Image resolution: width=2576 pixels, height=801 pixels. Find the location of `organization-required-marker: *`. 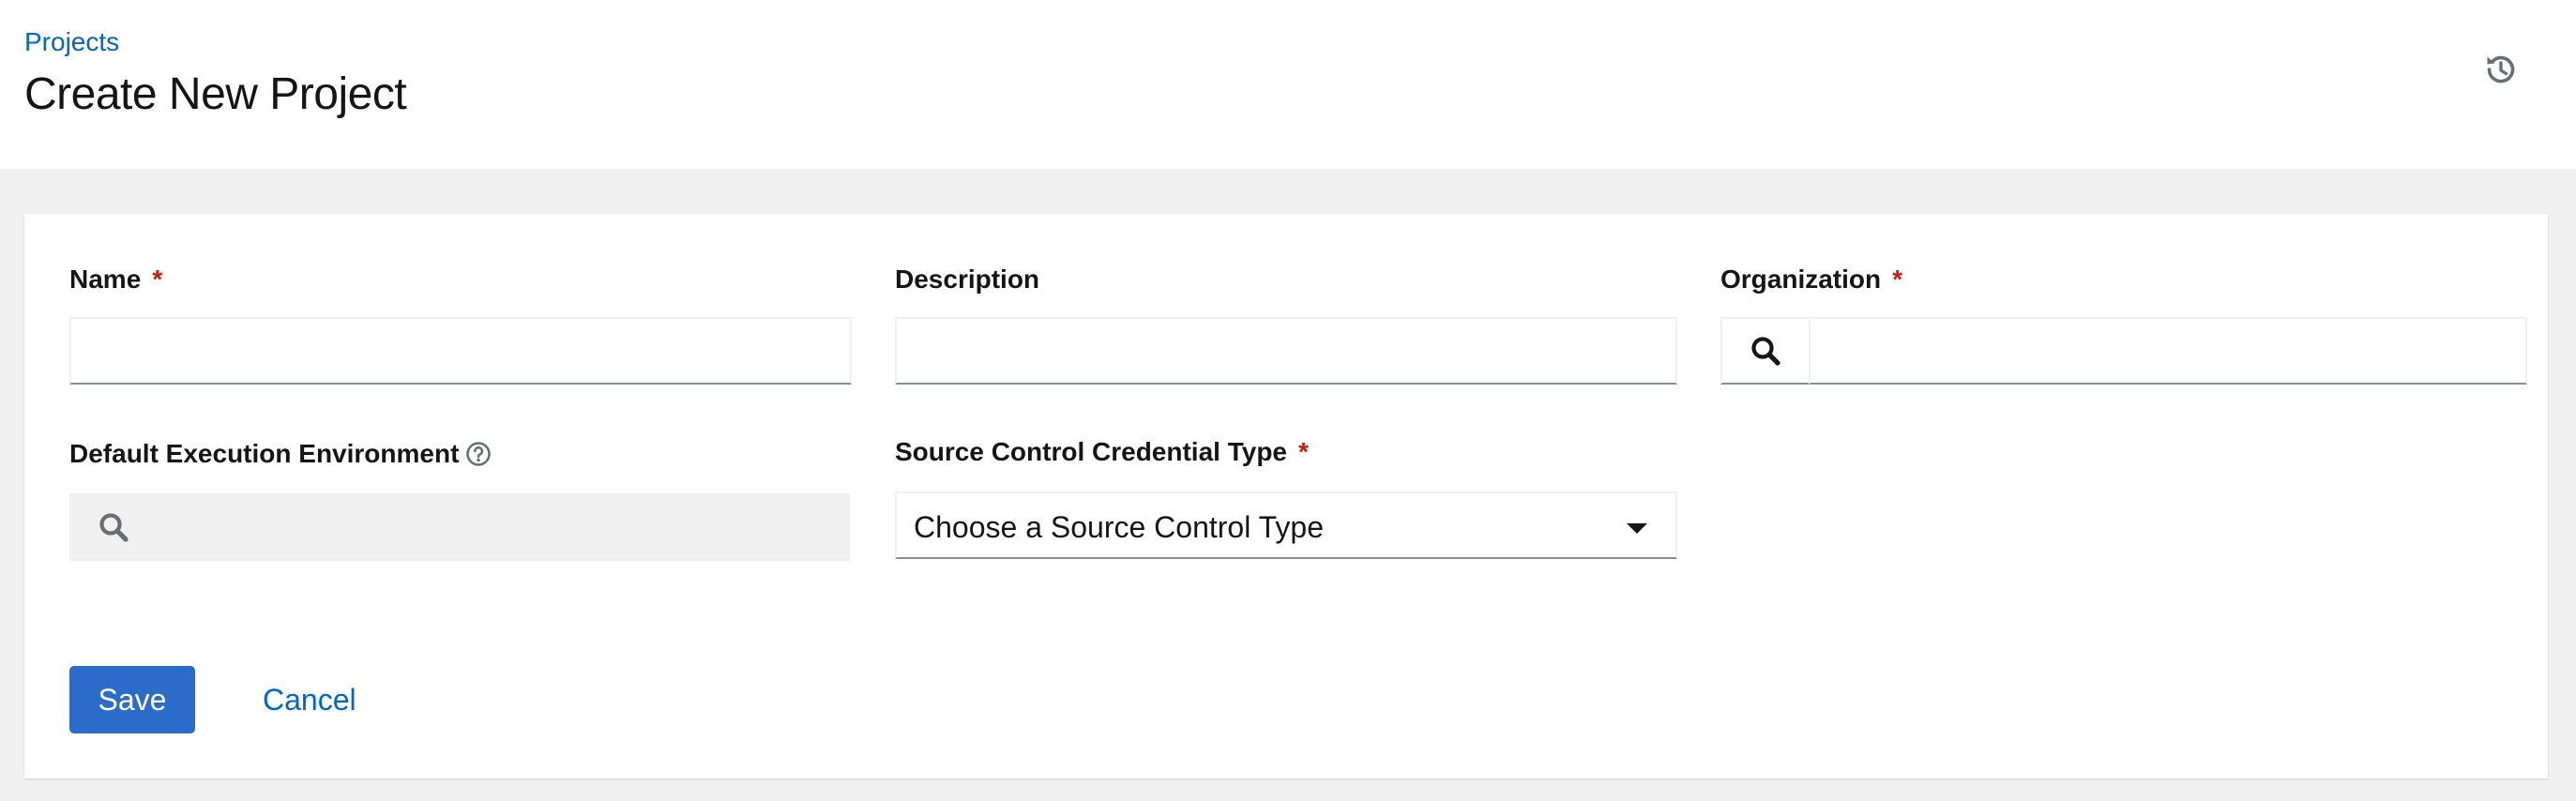

organization-required-marker: * is located at coordinates (1897, 279).